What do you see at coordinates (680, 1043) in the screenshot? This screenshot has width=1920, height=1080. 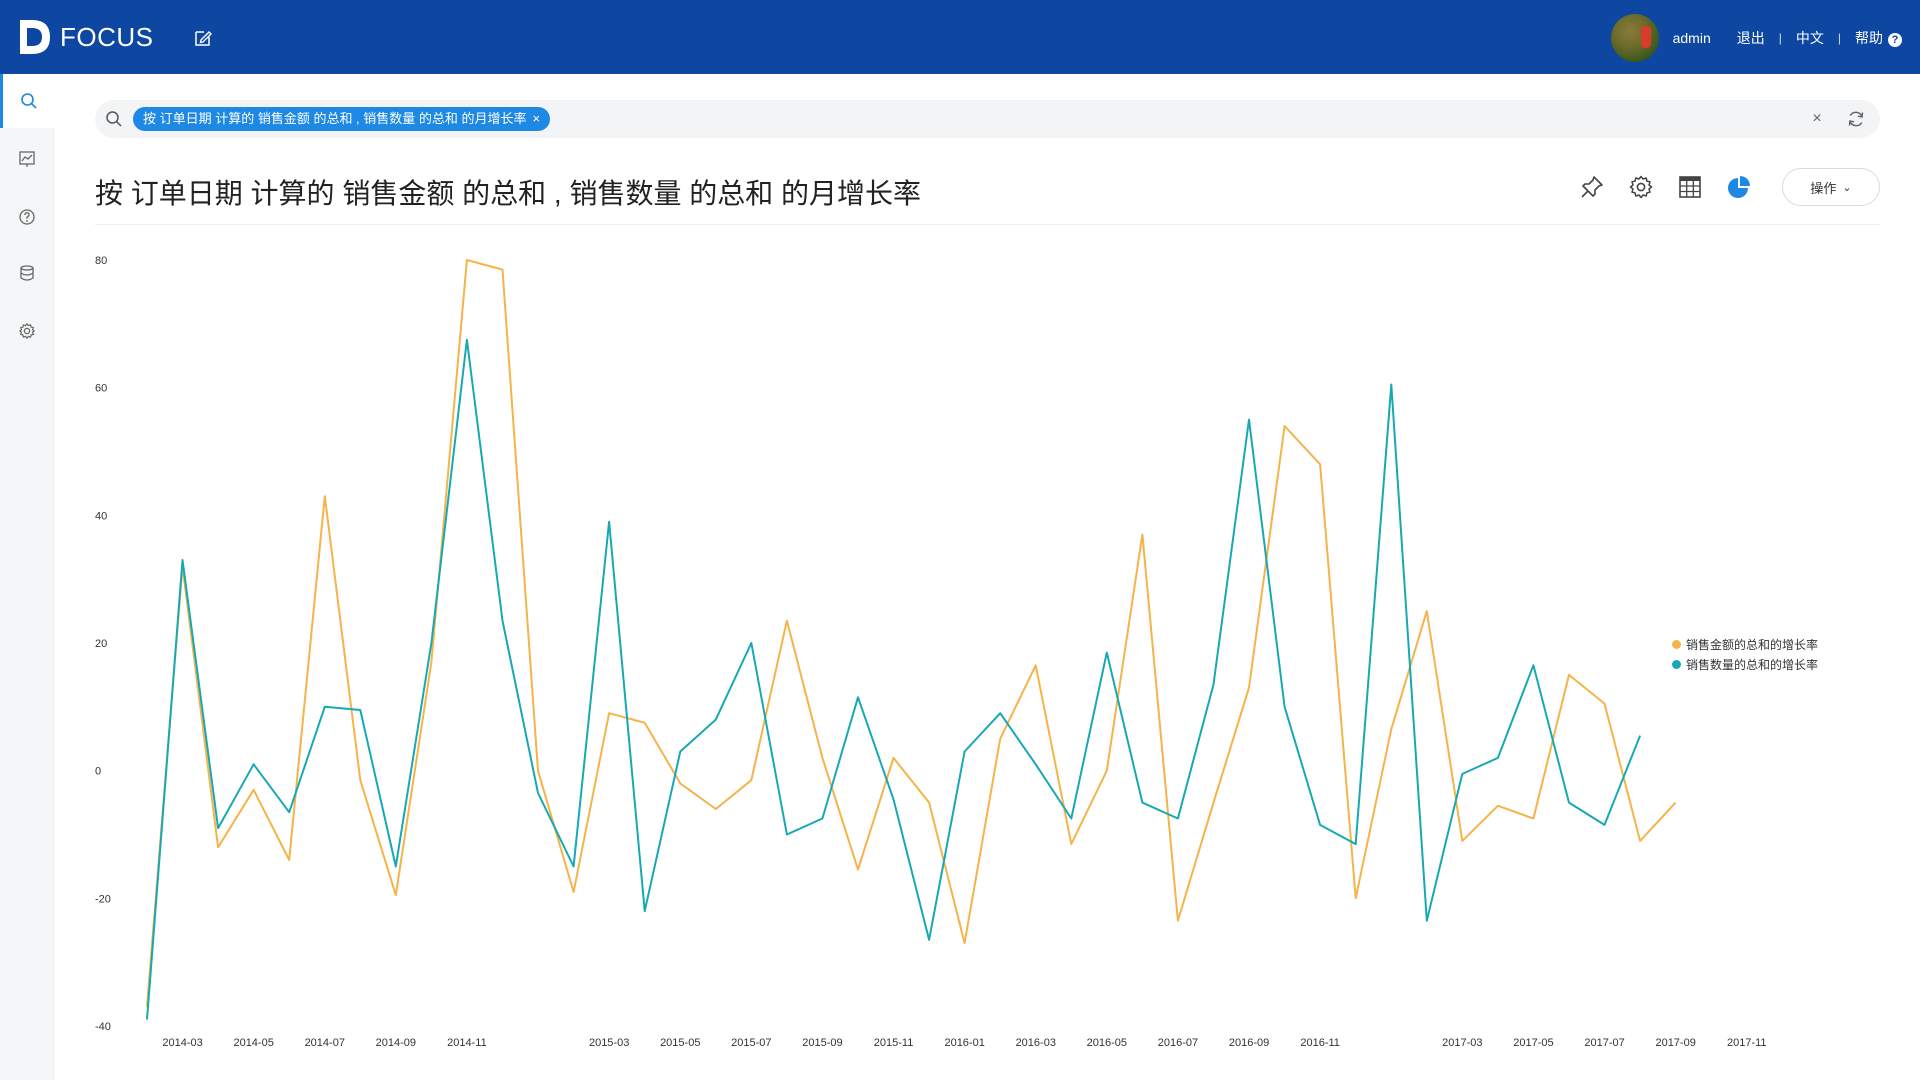 I see `x-tick-label: 2015-05` at bounding box center [680, 1043].